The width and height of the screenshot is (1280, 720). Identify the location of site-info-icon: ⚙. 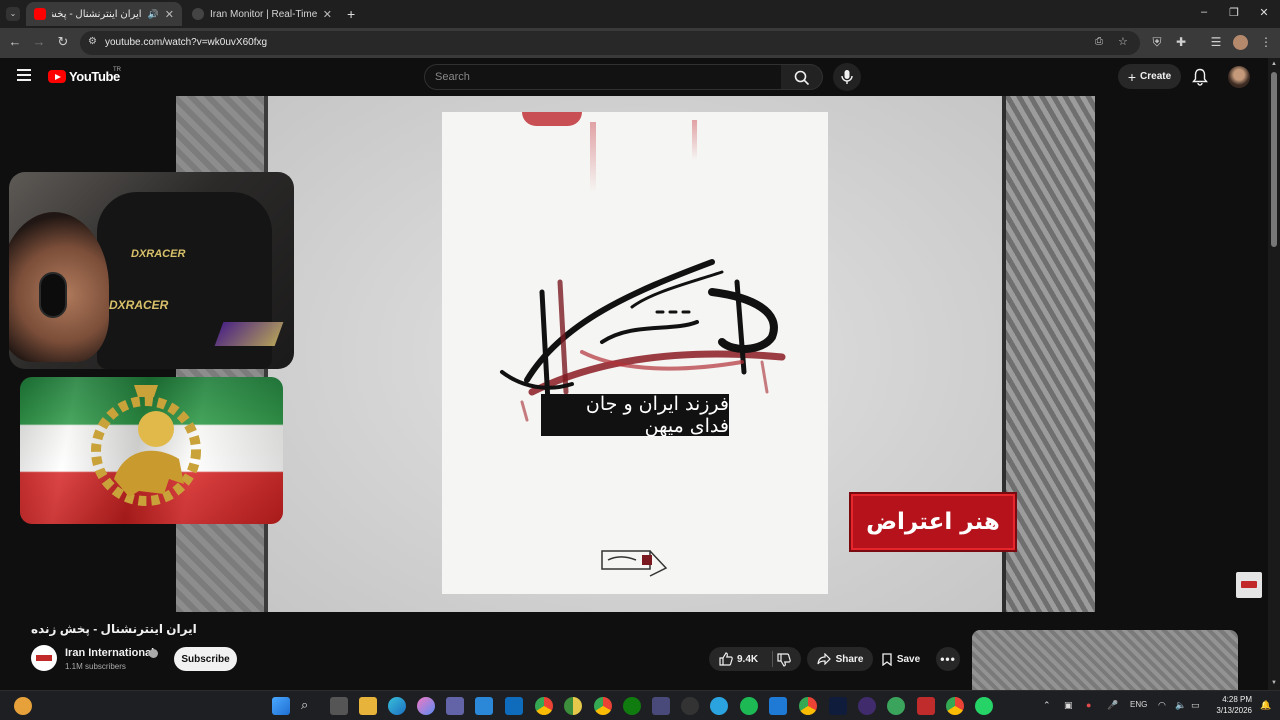
(92, 41).